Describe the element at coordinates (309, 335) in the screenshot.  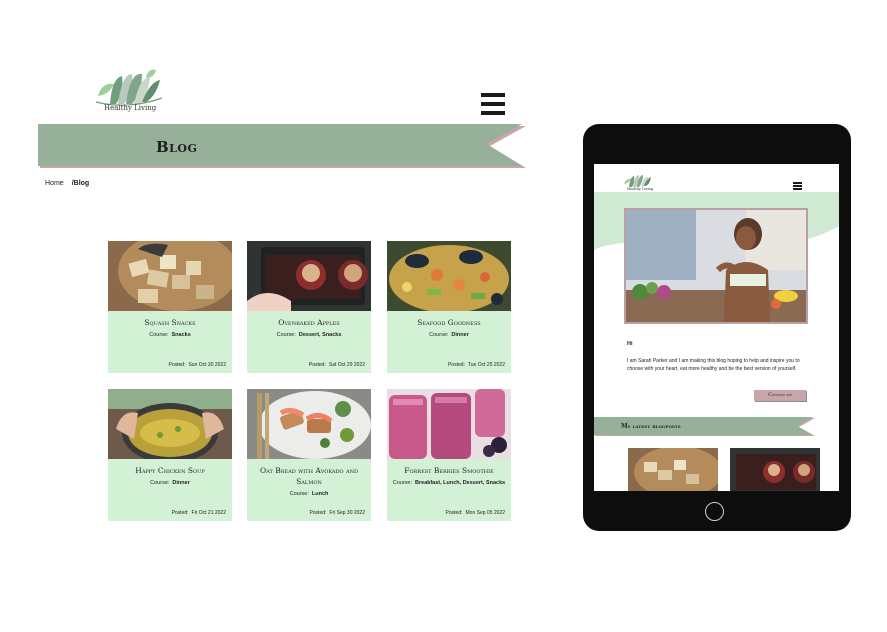
I see `card-course: Course: Dessert, Snacks` at that location.